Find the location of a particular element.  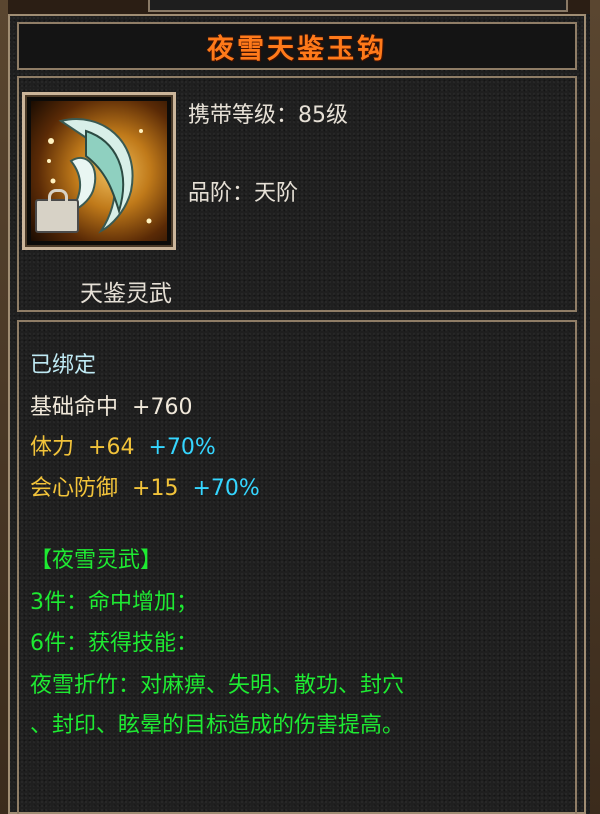

item-grade: 品阶：天阶 is located at coordinates (243, 191).